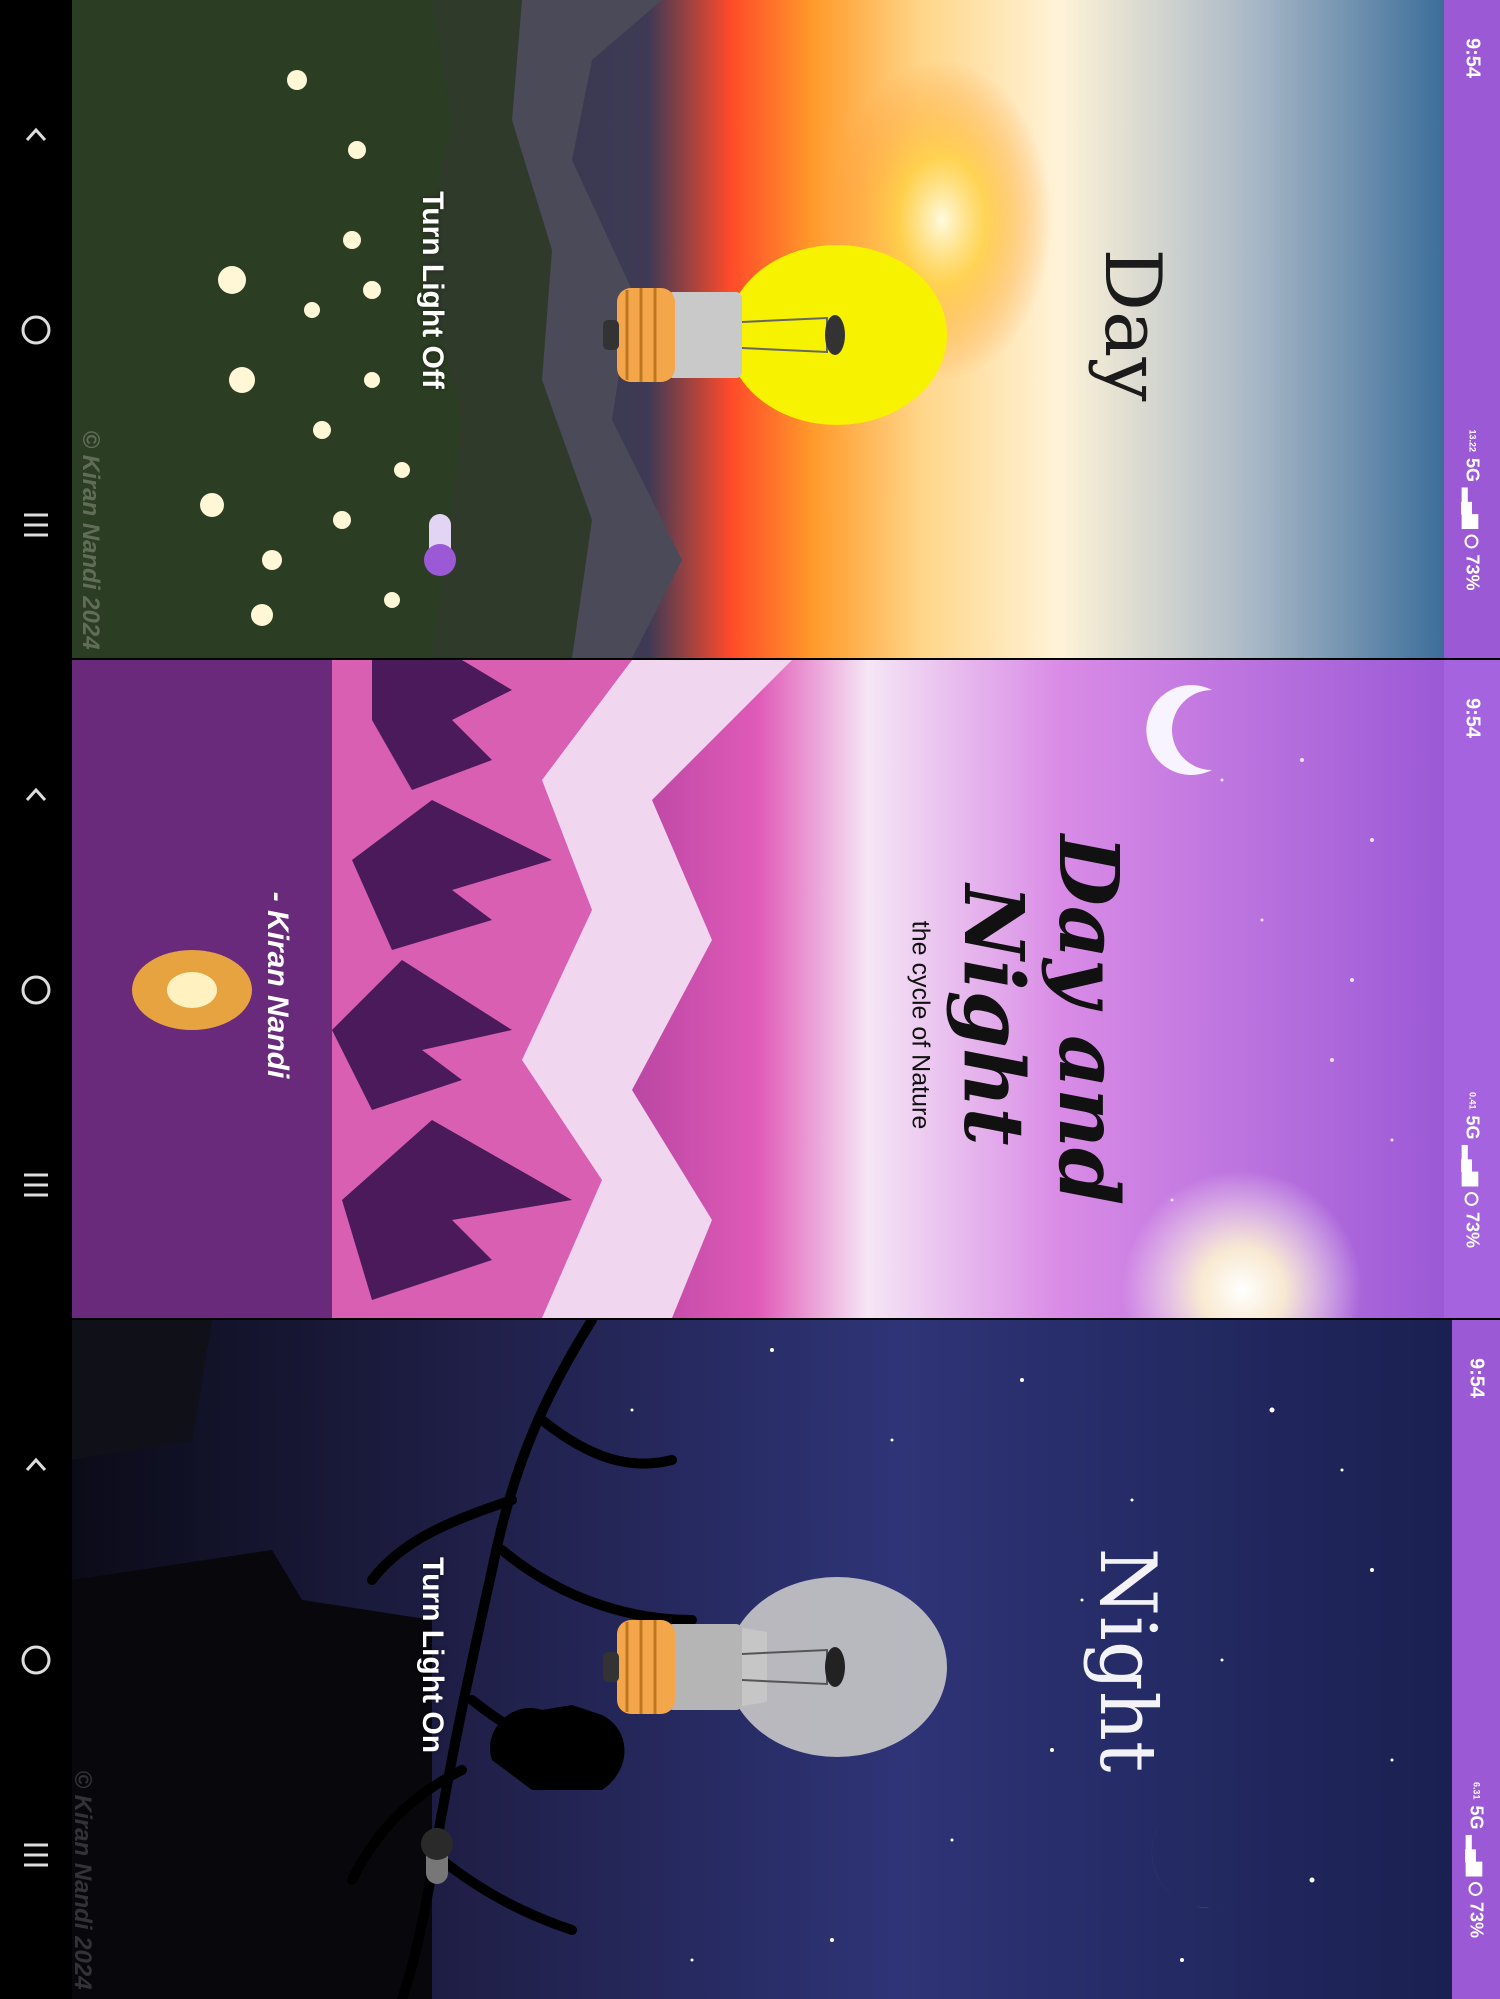  I want to click on status-bar: 9:54 0.41 5G ▂▄▆ 73%, so click(1472, 989).